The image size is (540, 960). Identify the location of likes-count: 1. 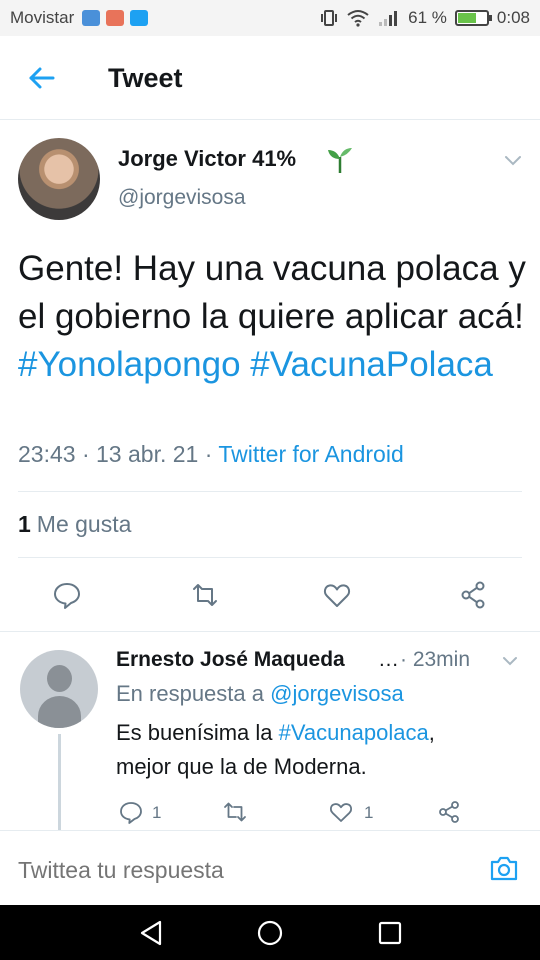
(24, 524).